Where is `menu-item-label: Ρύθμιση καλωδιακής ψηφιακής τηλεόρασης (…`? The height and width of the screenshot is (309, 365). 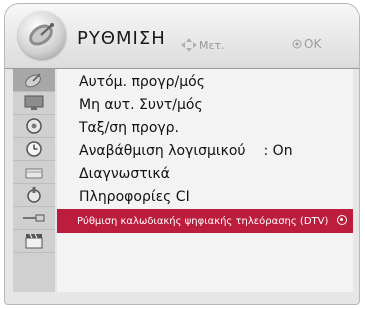
menu-item-label: Ρύθμιση καλωδιακής ψηφιακής τηλεόρασης (… is located at coordinates (203, 221).